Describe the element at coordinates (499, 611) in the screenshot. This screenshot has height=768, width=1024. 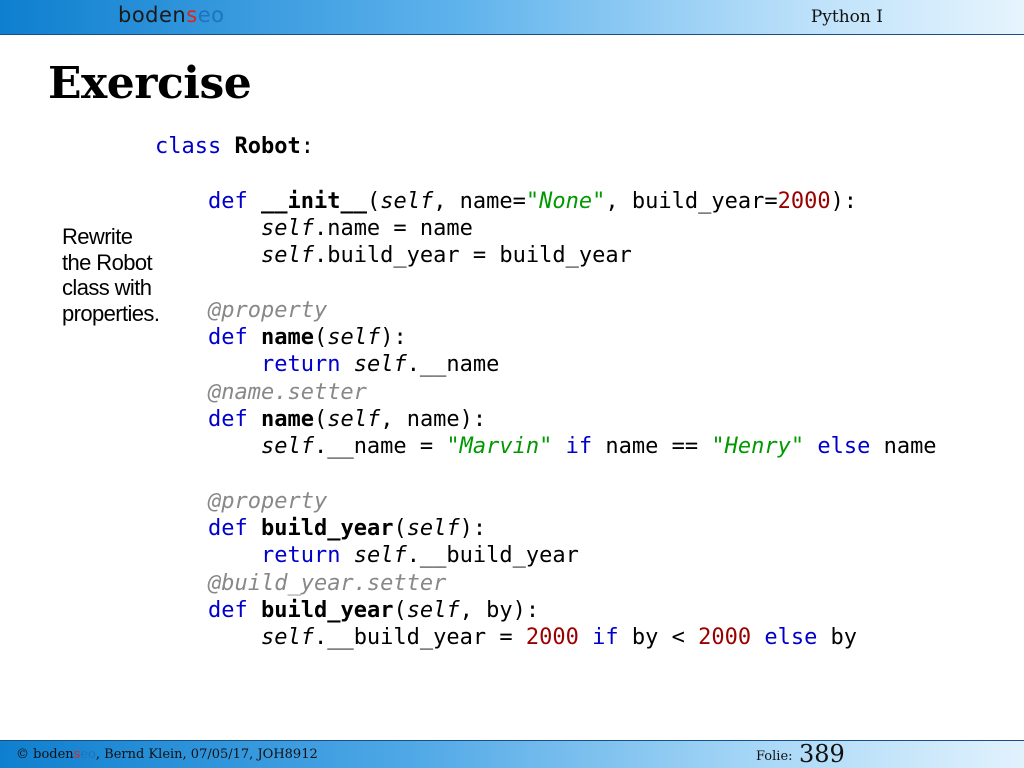
I see `code-token: , by):` at that location.